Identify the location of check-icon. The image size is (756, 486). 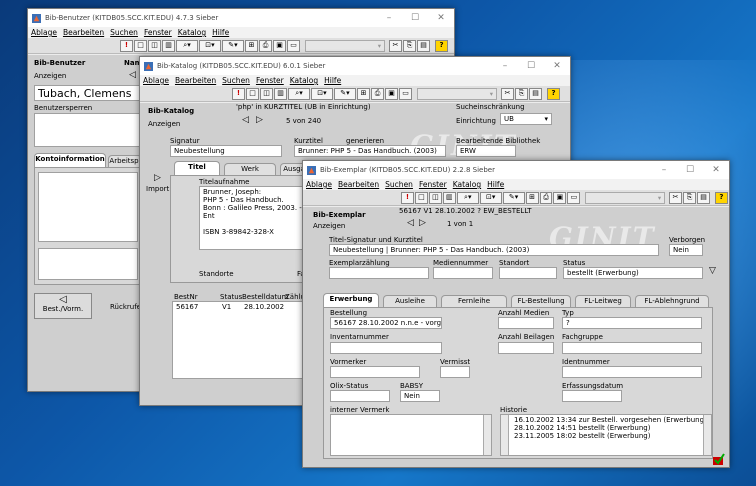
(719, 459).